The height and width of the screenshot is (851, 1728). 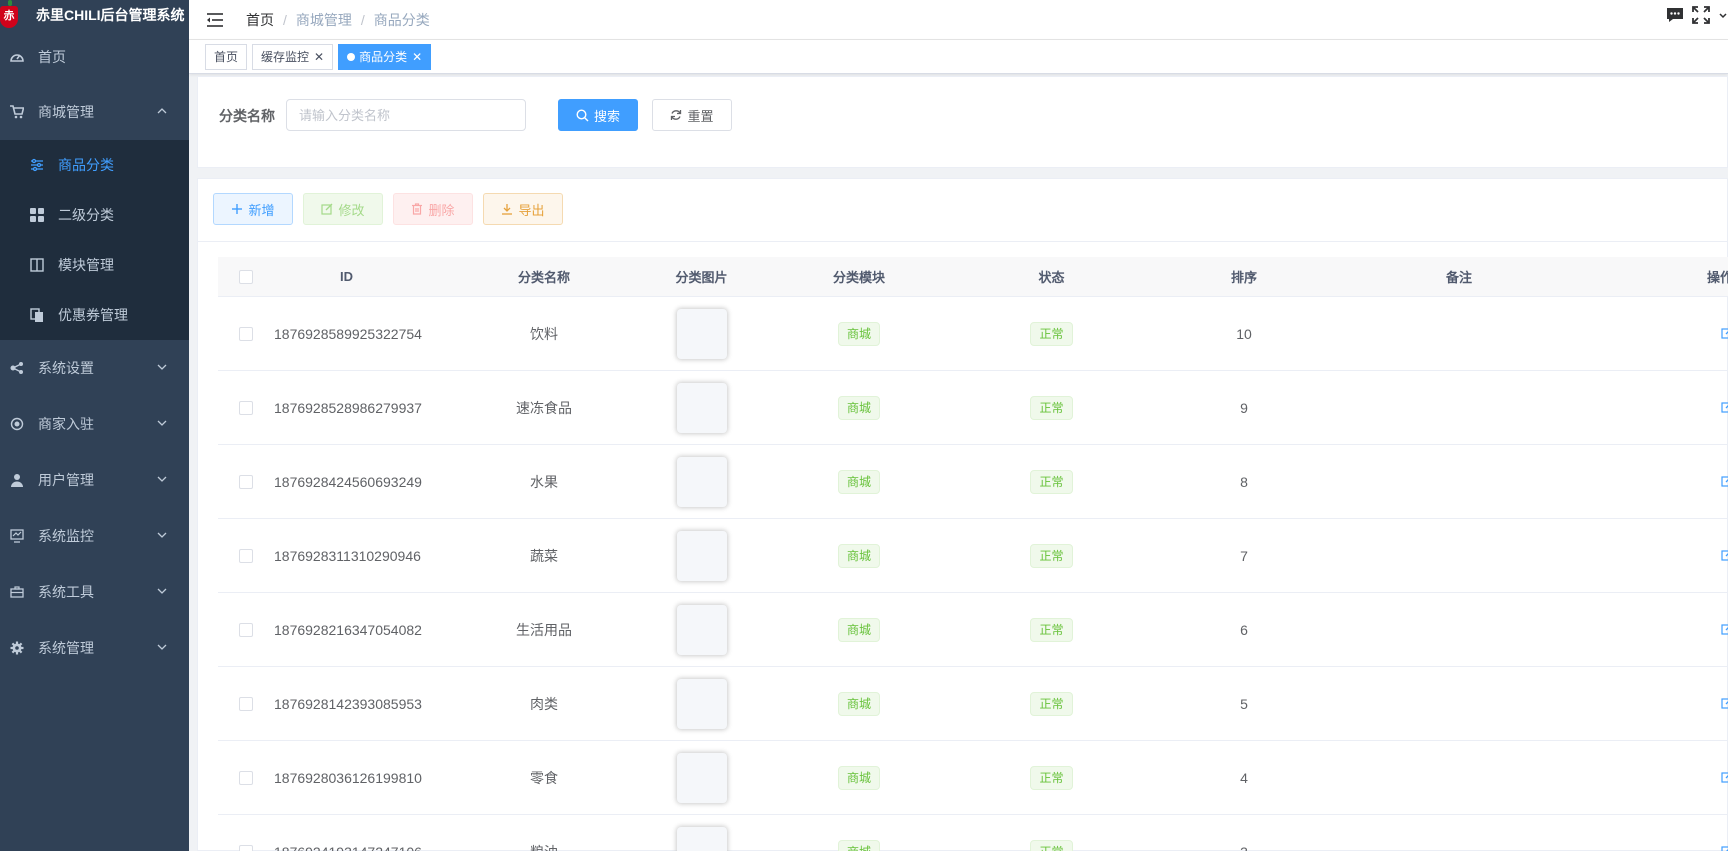 What do you see at coordinates (94, 536) in the screenshot?
I see `sidebar-item-system-monitor: 系统监控` at bounding box center [94, 536].